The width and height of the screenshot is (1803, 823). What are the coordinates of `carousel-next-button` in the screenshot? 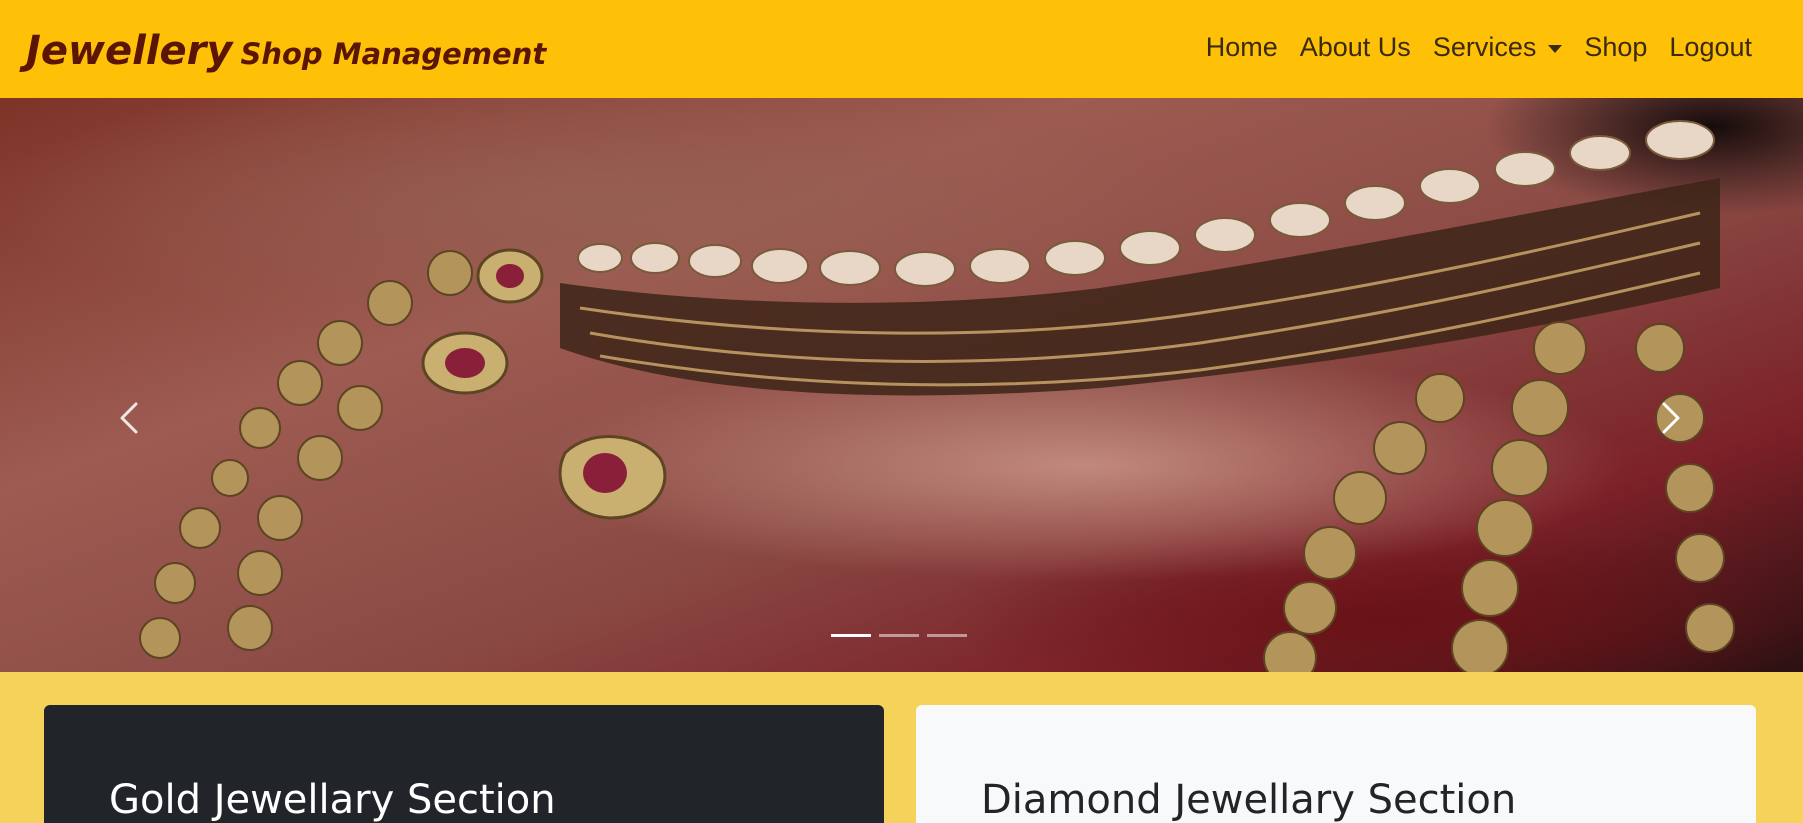 It's located at (1670, 418).